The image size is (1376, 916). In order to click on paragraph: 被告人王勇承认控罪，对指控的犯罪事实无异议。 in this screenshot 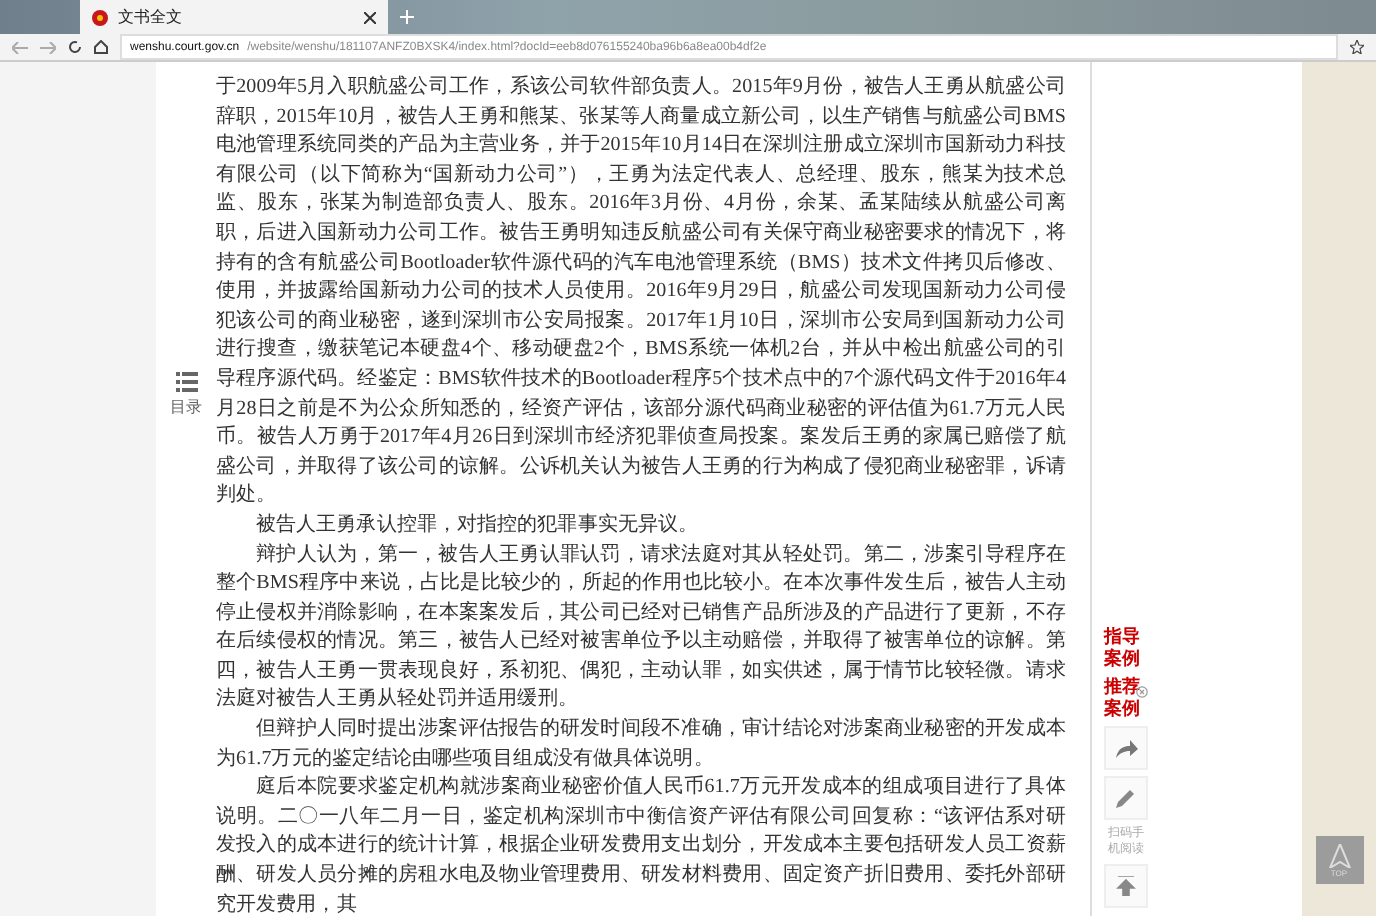, I will do `click(477, 525)`.